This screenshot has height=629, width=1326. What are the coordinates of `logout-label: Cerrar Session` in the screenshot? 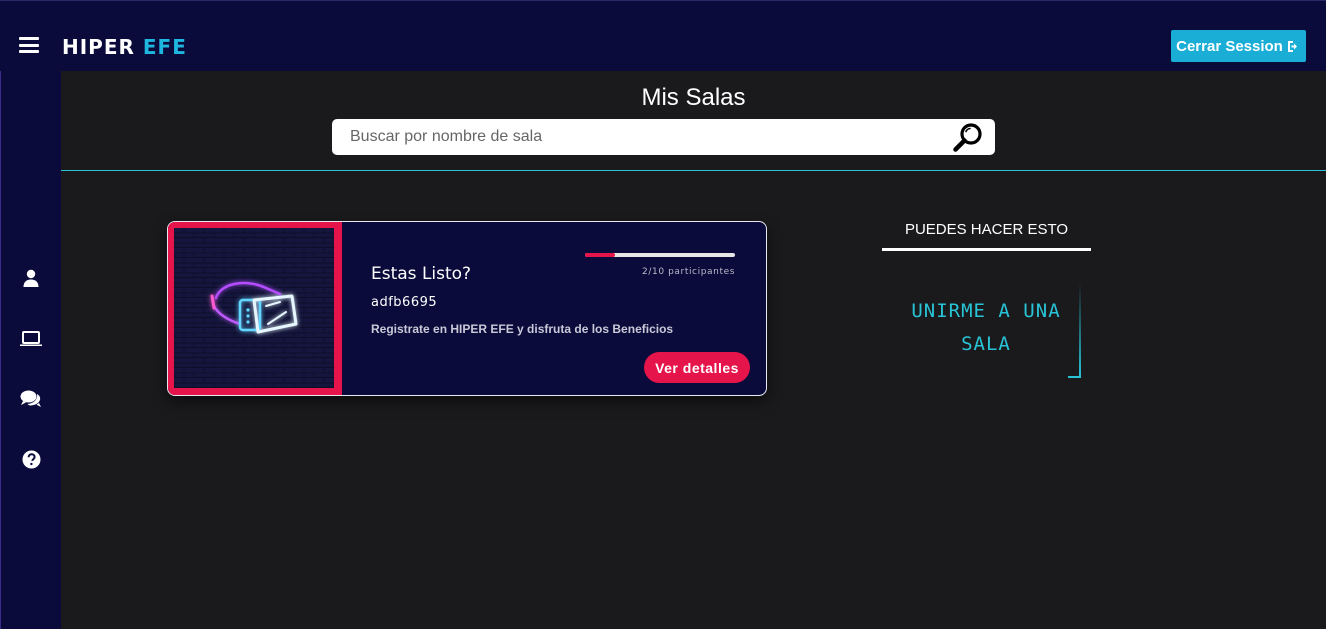 It's located at (1229, 46).